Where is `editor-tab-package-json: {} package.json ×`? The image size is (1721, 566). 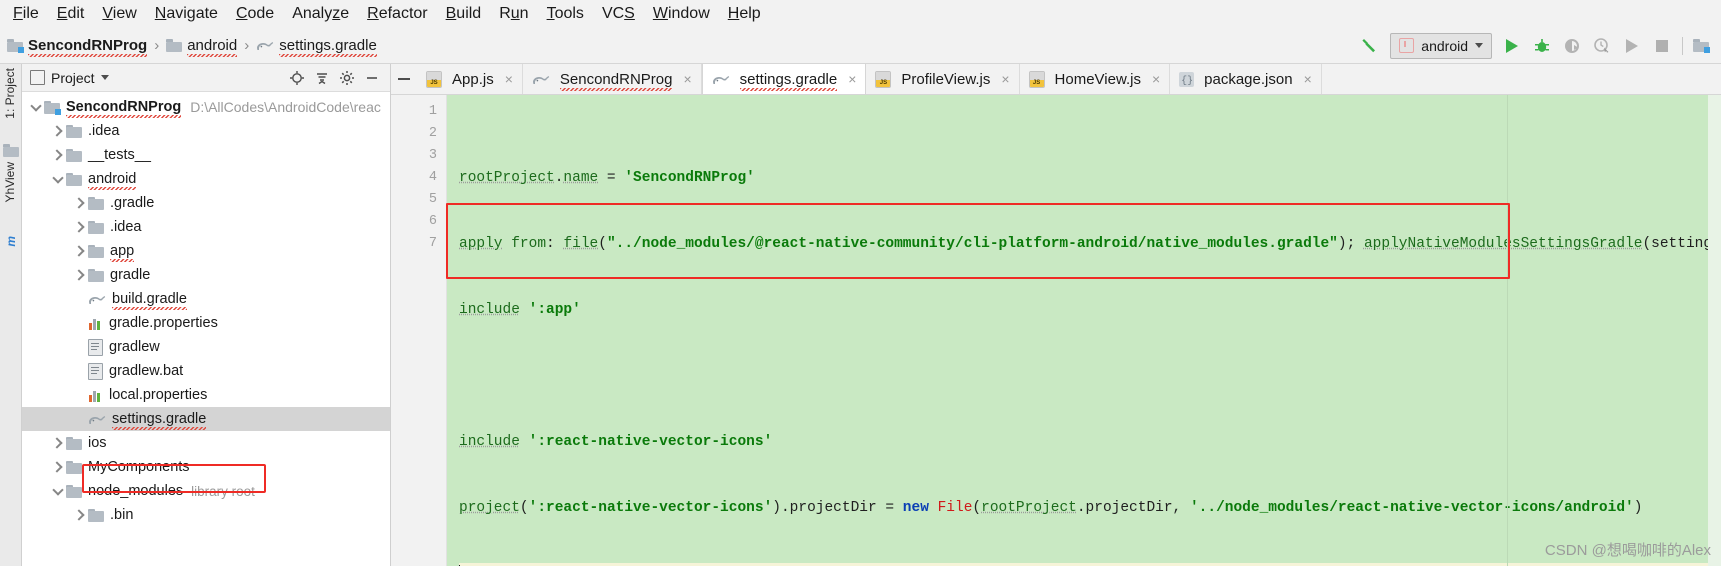
editor-tab-package-json: {} package.json × is located at coordinates (1246, 79).